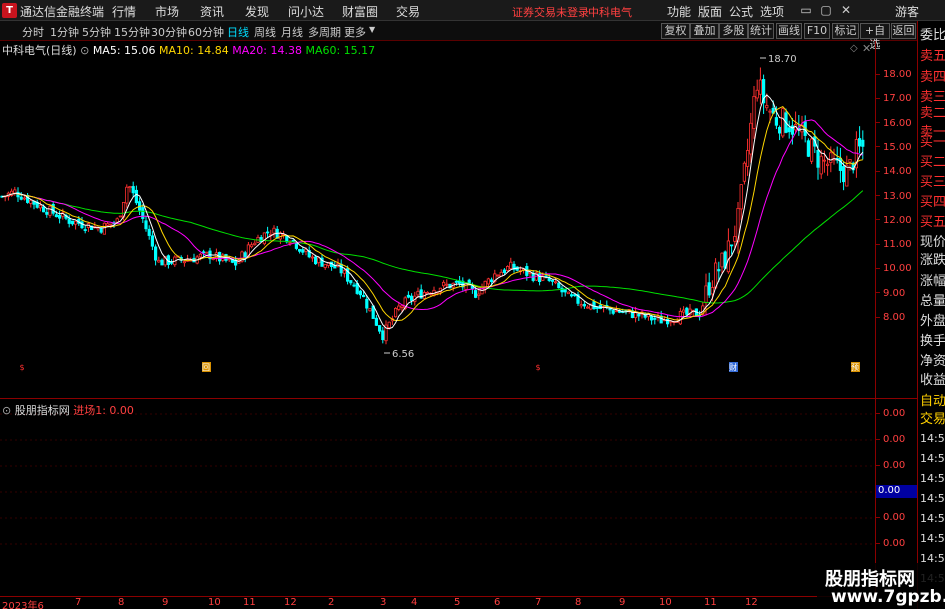 Image resolution: width=945 pixels, height=609 pixels. I want to click on date-tick: 6, so click(497, 602).